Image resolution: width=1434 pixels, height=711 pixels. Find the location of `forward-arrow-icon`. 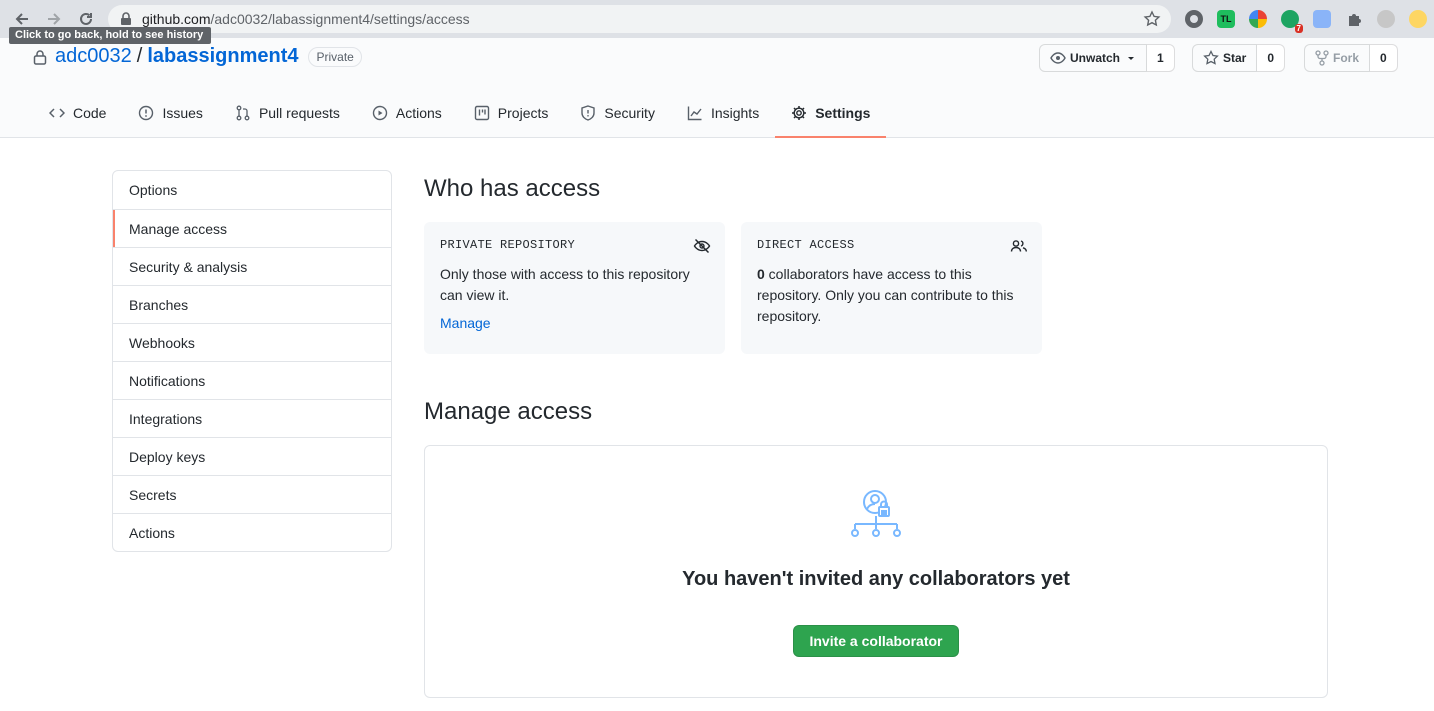

forward-arrow-icon is located at coordinates (54, 19).